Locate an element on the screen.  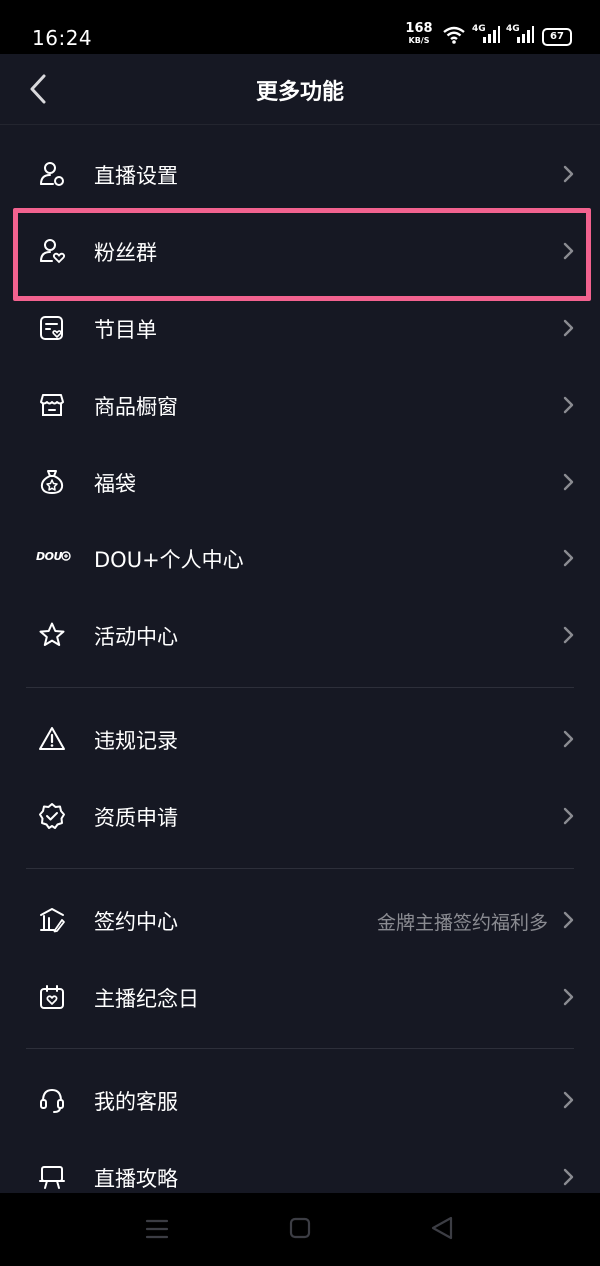
menu-label: 福袋 is located at coordinates (115, 484).